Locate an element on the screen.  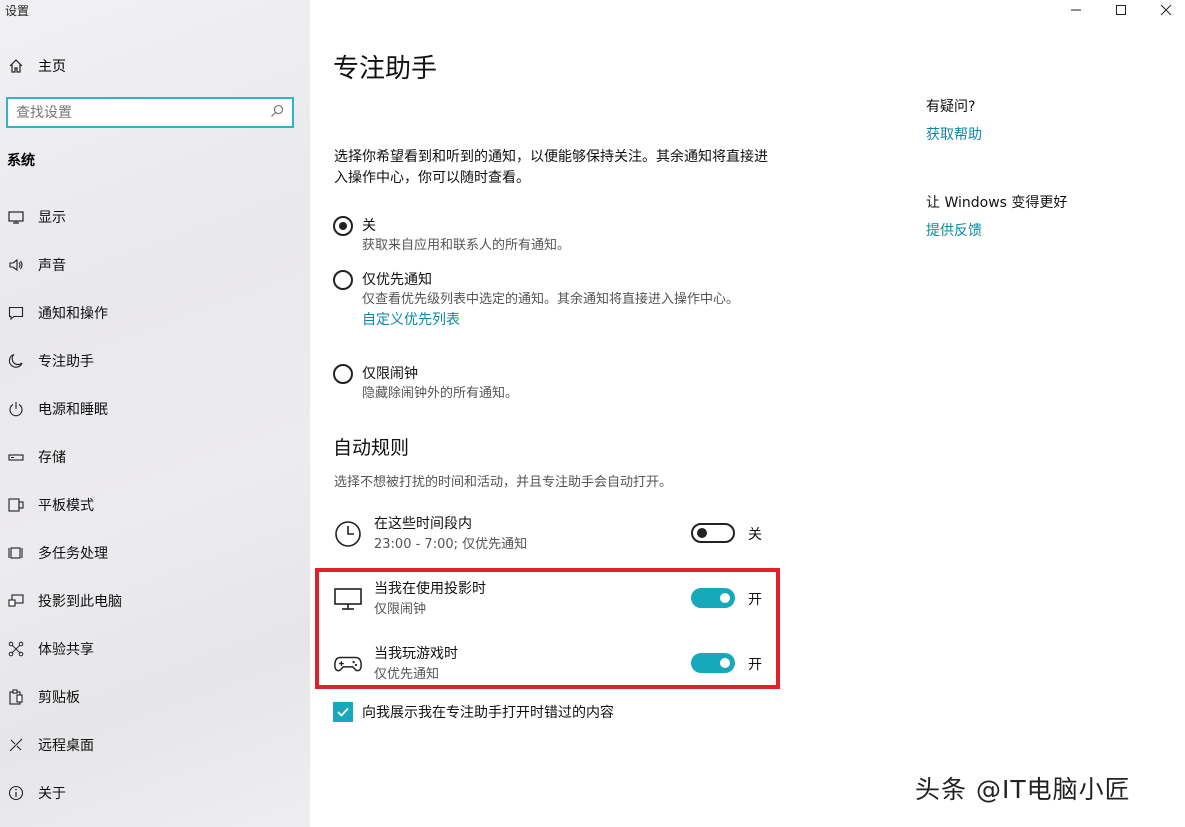
customize-priority-list-link: 自定义优先列表 is located at coordinates (569, 320).